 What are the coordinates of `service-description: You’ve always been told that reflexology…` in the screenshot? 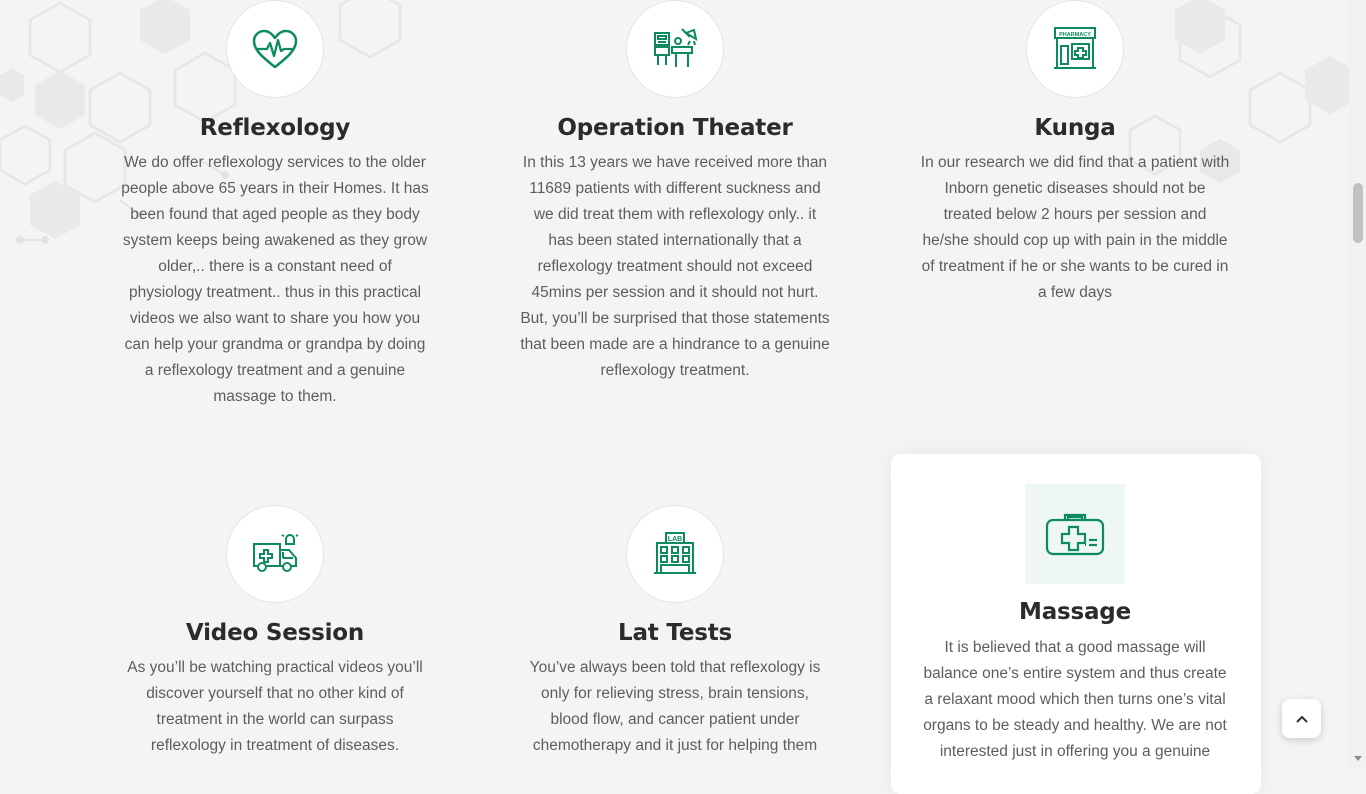 It's located at (675, 706).